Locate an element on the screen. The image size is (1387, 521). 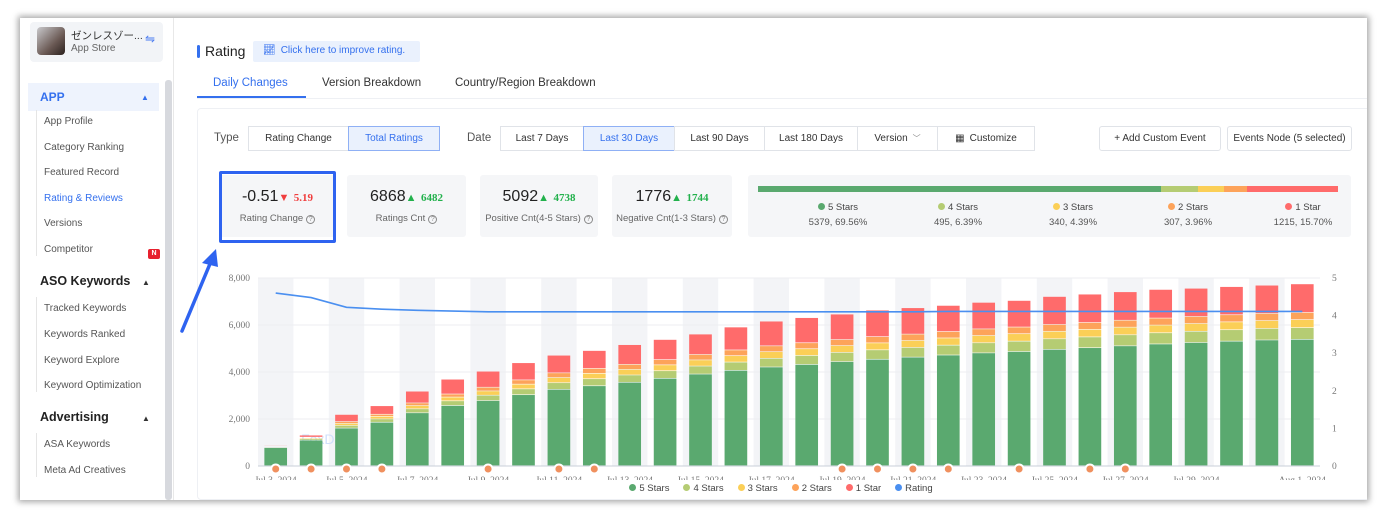
sidebar-section-app: APP ▲ is located at coordinates (93, 97).